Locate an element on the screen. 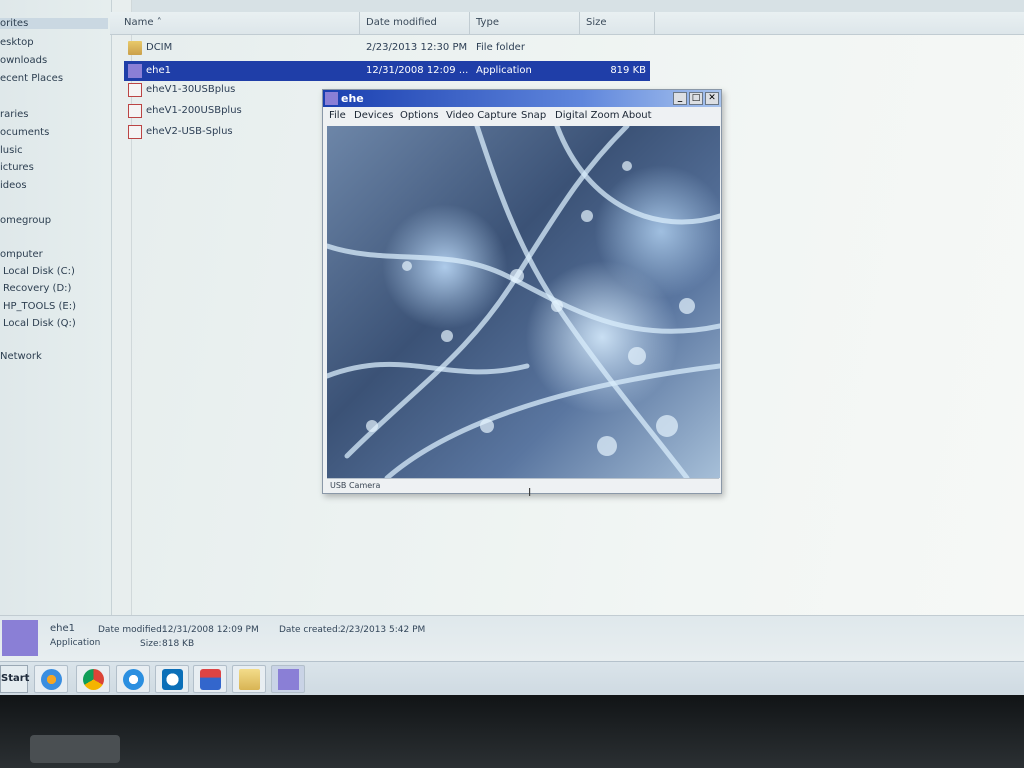  file-name: eheV1-30USBplus is located at coordinates (191, 89).